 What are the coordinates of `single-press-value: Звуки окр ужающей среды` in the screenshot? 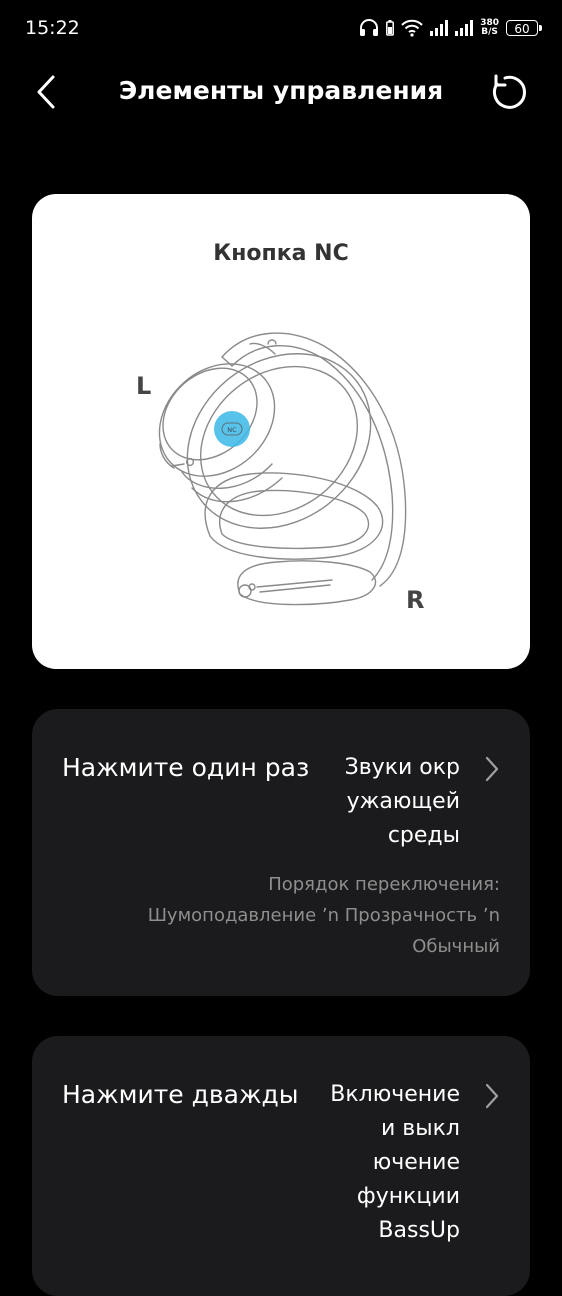 It's located at (402, 802).